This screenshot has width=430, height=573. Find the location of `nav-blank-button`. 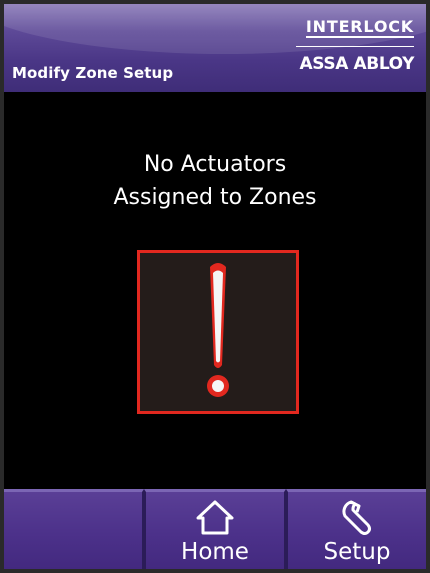

nav-blank-button is located at coordinates (74, 529).